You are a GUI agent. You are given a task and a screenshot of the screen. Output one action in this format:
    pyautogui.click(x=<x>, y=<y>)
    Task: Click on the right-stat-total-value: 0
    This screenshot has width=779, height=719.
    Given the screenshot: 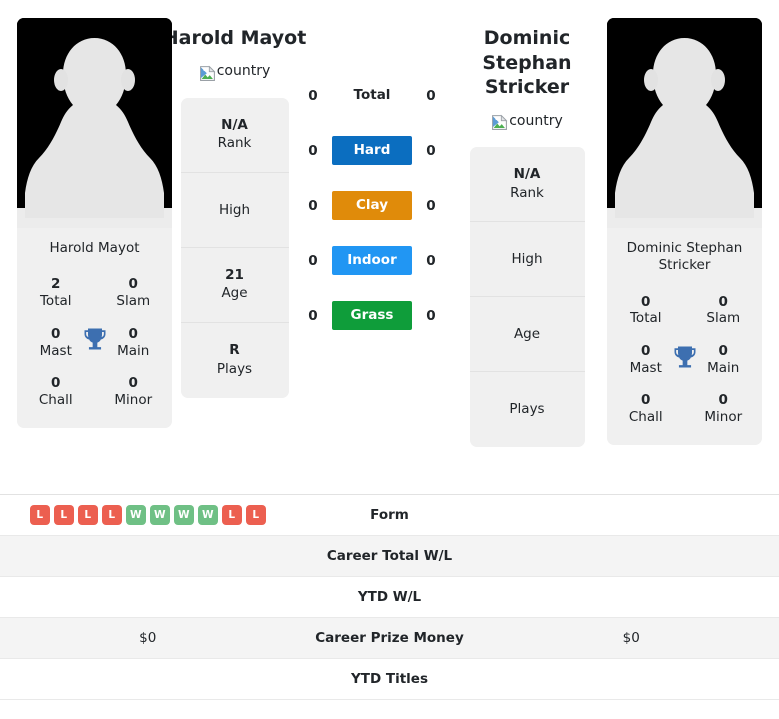 What is the action you would take?
    pyautogui.click(x=646, y=301)
    